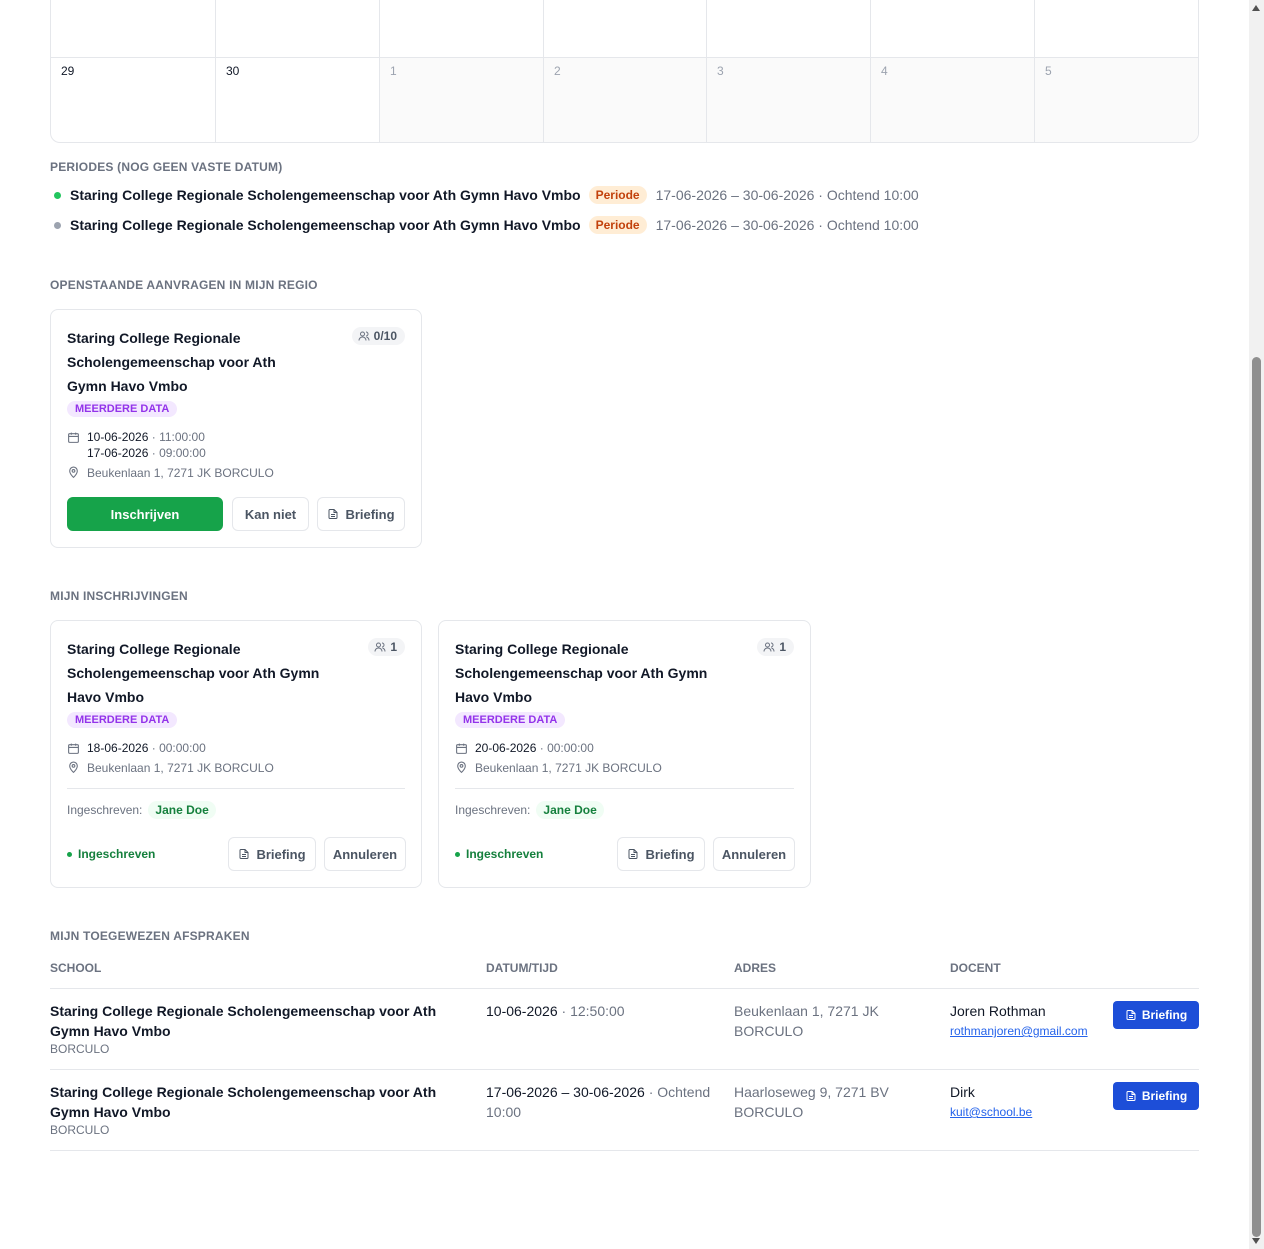 Image resolution: width=1264 pixels, height=1249 pixels. Describe the element at coordinates (457, 854) in the screenshot. I see `status-dot` at that location.